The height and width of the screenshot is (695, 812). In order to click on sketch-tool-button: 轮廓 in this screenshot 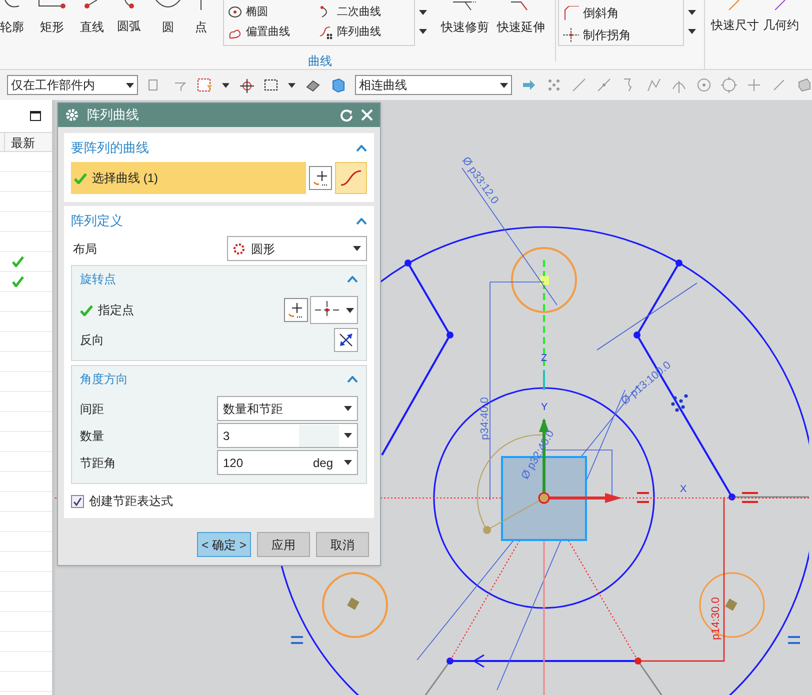, I will do `click(13, 17)`.